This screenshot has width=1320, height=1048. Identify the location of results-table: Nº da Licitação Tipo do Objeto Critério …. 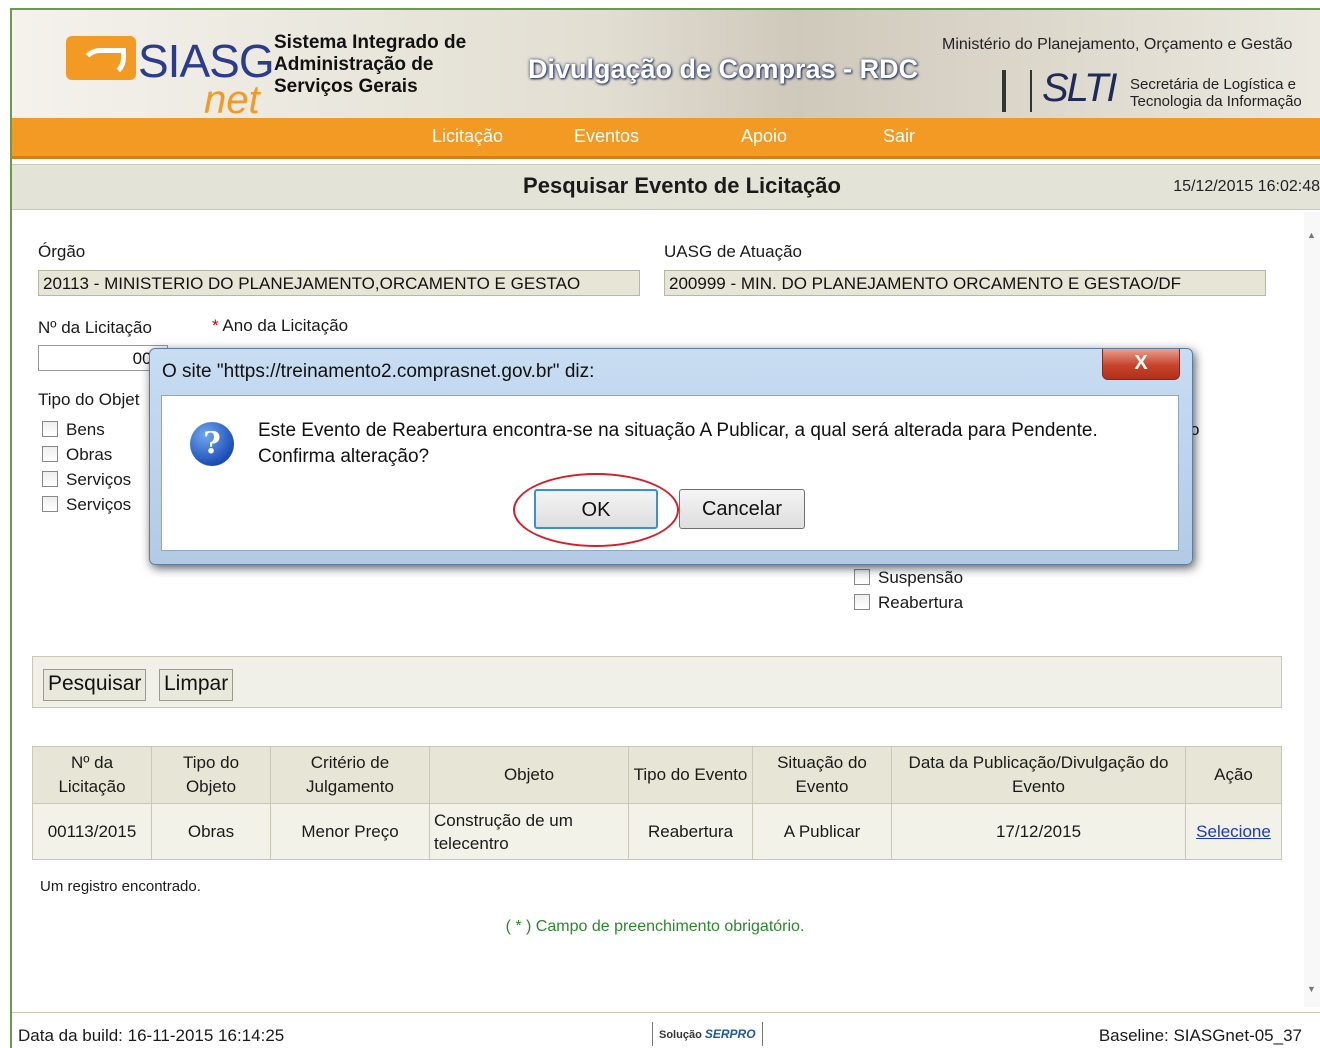
(657, 803).